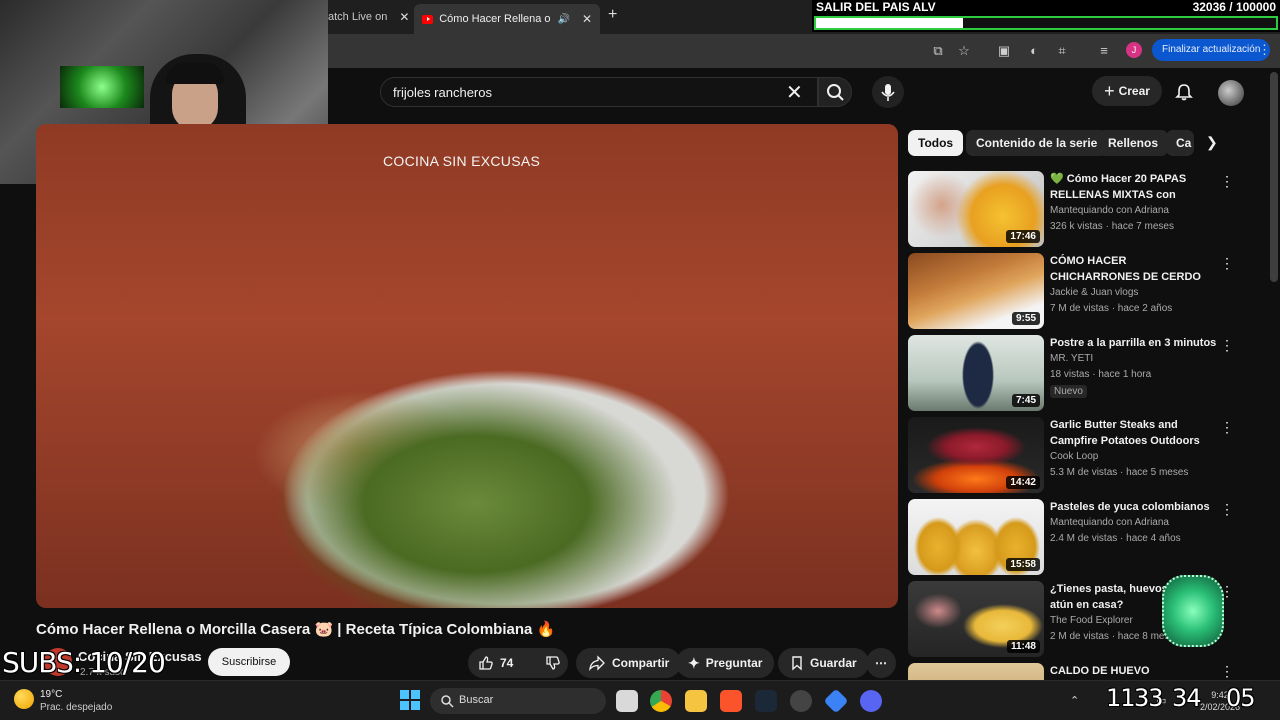 The height and width of the screenshot is (720, 1280). I want to click on channel-name: MR. YETI, so click(1071, 358).